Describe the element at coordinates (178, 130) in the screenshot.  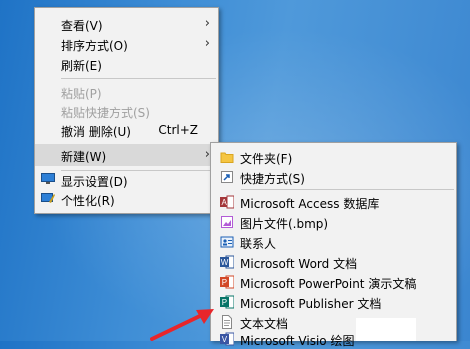
I see `shortcut-text: Ctrl+Z` at that location.